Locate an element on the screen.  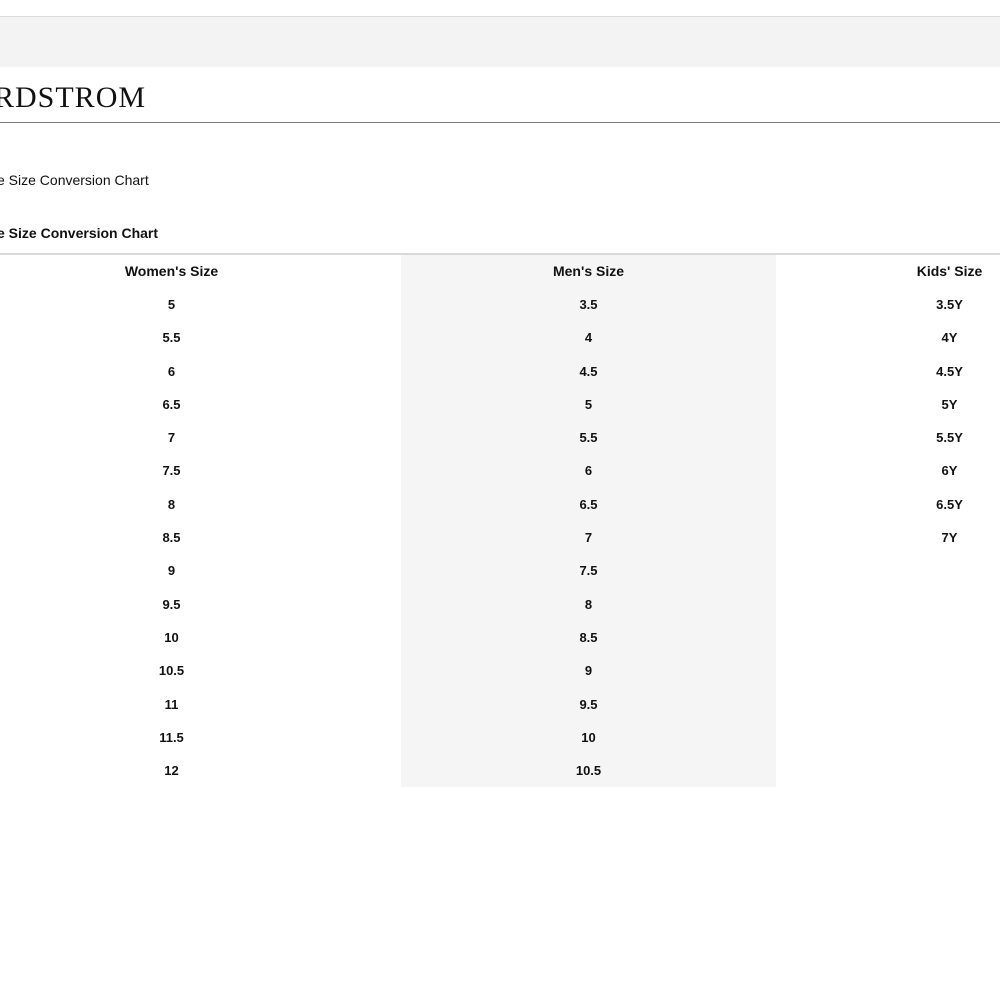
table-cell: 4Y is located at coordinates (949, 338).